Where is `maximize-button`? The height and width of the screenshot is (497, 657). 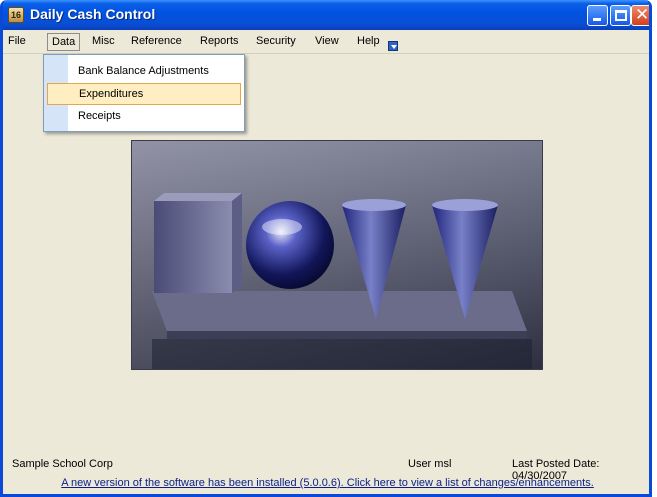
maximize-button is located at coordinates (620, 15).